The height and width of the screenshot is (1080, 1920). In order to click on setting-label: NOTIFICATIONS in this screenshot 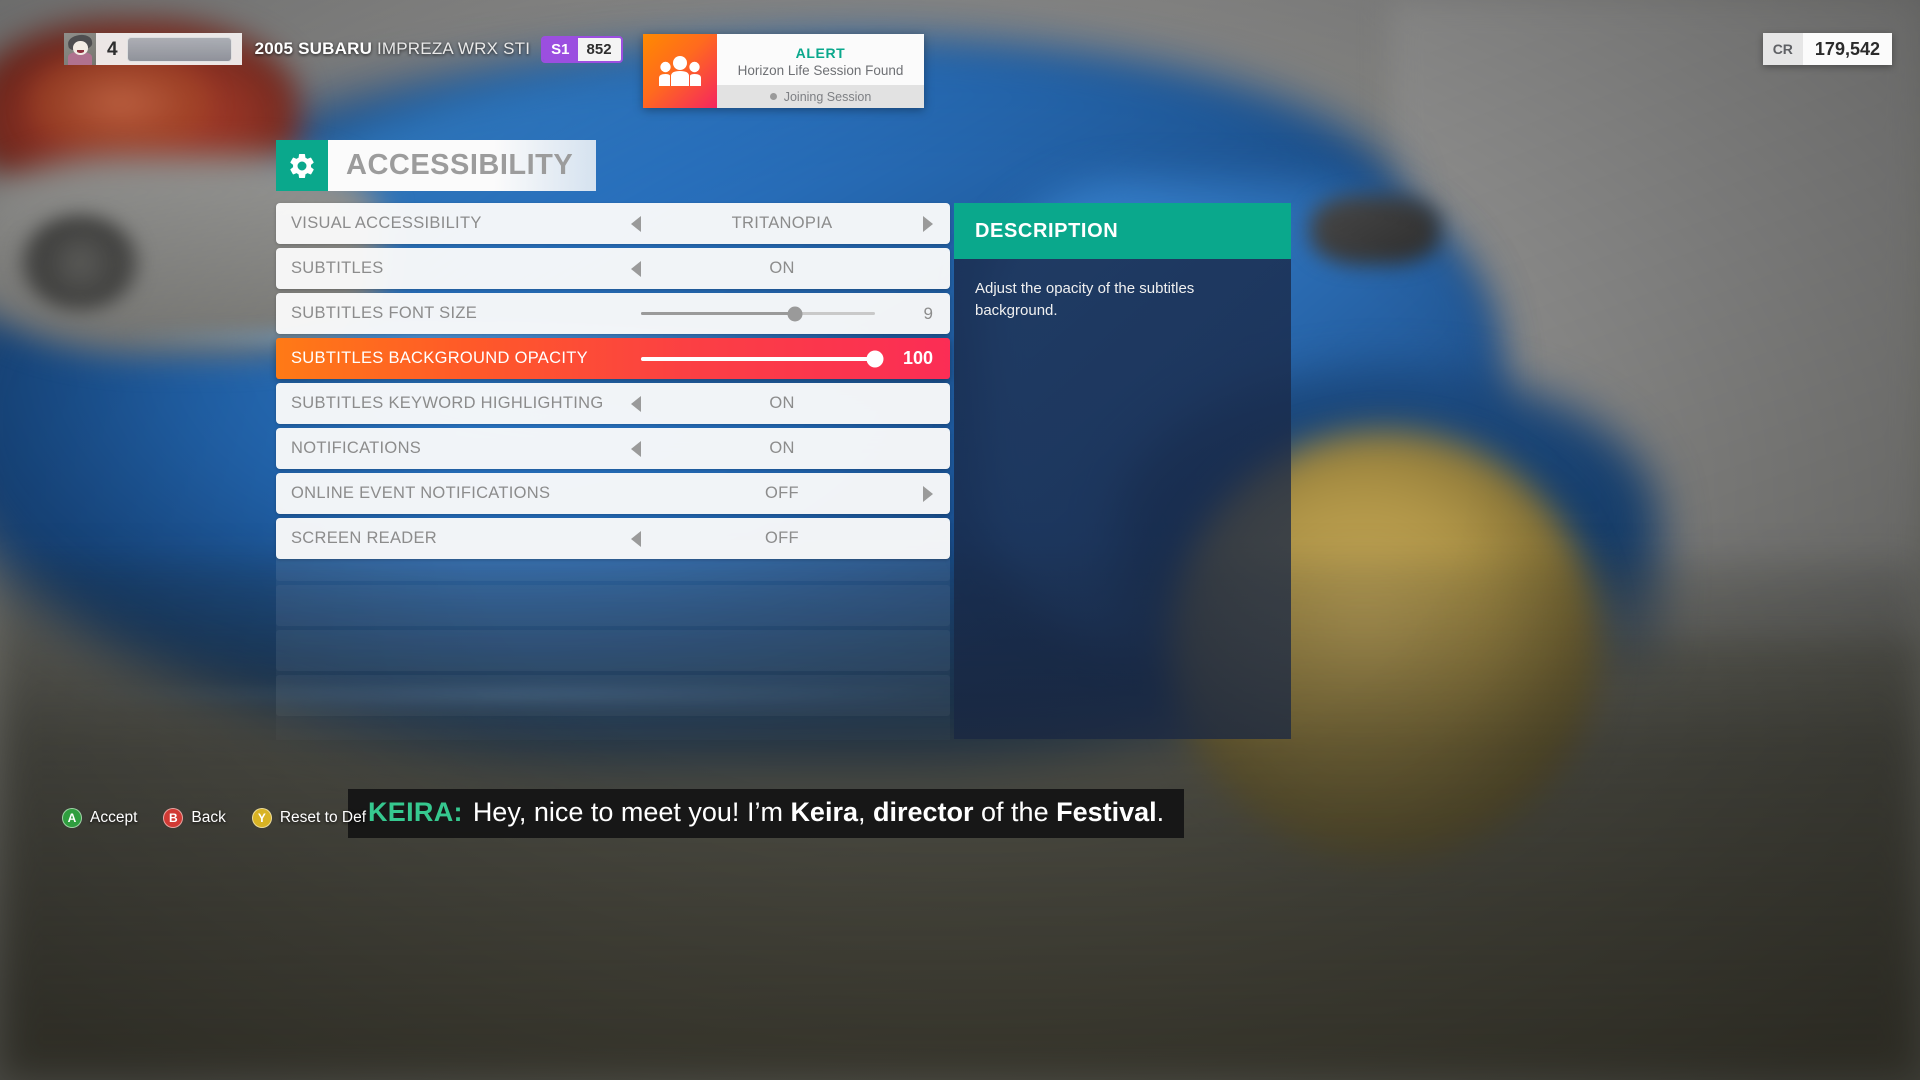, I will do `click(356, 448)`.